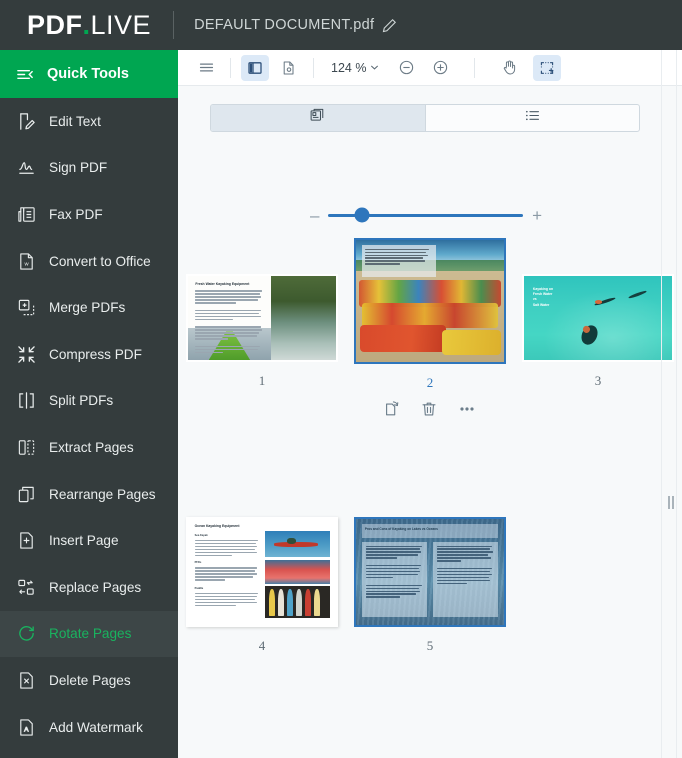  What do you see at coordinates (26, 680) in the screenshot?
I see `delete-page-icon` at bounding box center [26, 680].